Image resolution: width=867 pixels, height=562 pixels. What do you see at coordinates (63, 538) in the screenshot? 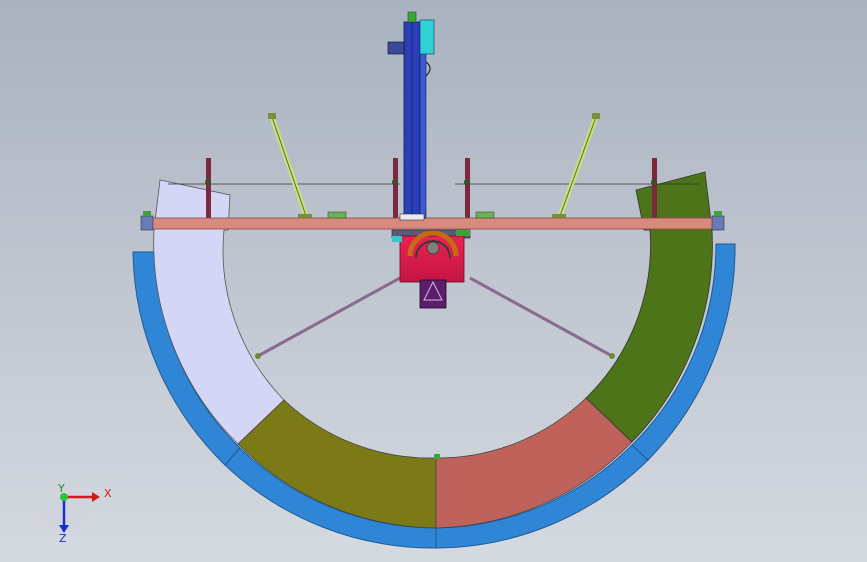
I see `axis-z-label: Z` at bounding box center [63, 538].